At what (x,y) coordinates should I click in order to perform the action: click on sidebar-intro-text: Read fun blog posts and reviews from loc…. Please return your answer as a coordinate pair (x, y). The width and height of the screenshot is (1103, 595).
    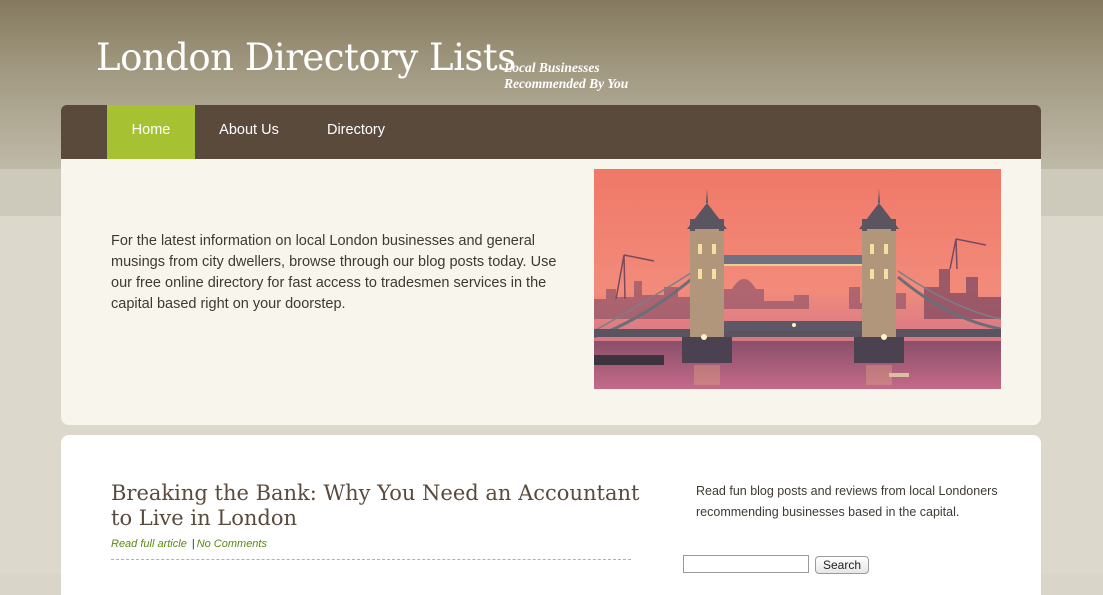
    Looking at the image, I should click on (847, 501).